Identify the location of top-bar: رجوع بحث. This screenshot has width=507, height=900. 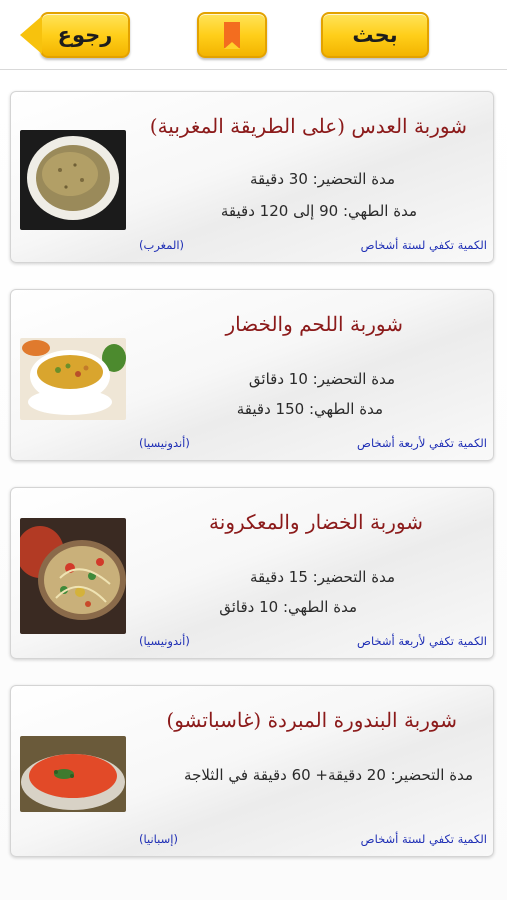
(253, 35).